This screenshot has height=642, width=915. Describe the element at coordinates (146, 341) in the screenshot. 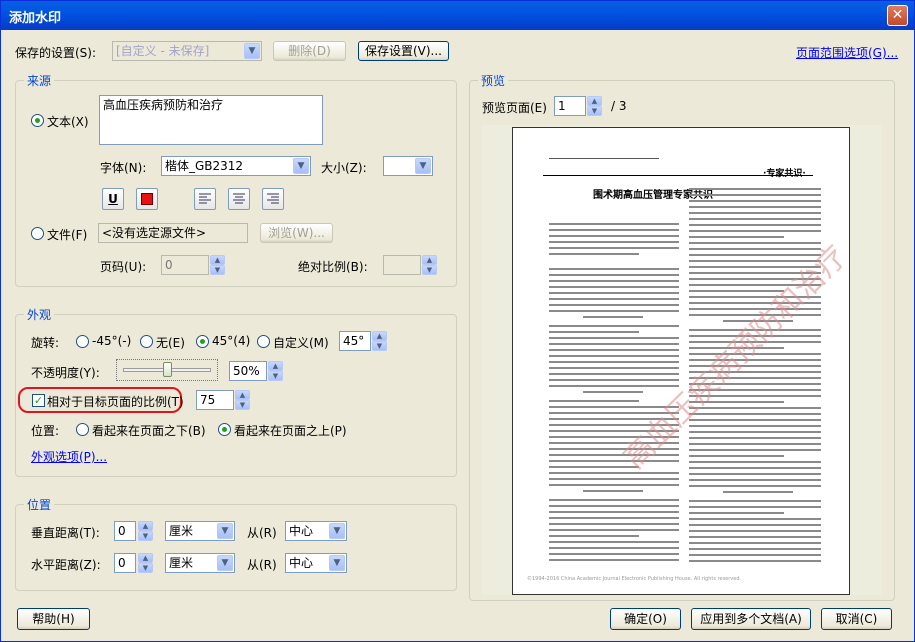

I see `rotation-none-radio` at that location.